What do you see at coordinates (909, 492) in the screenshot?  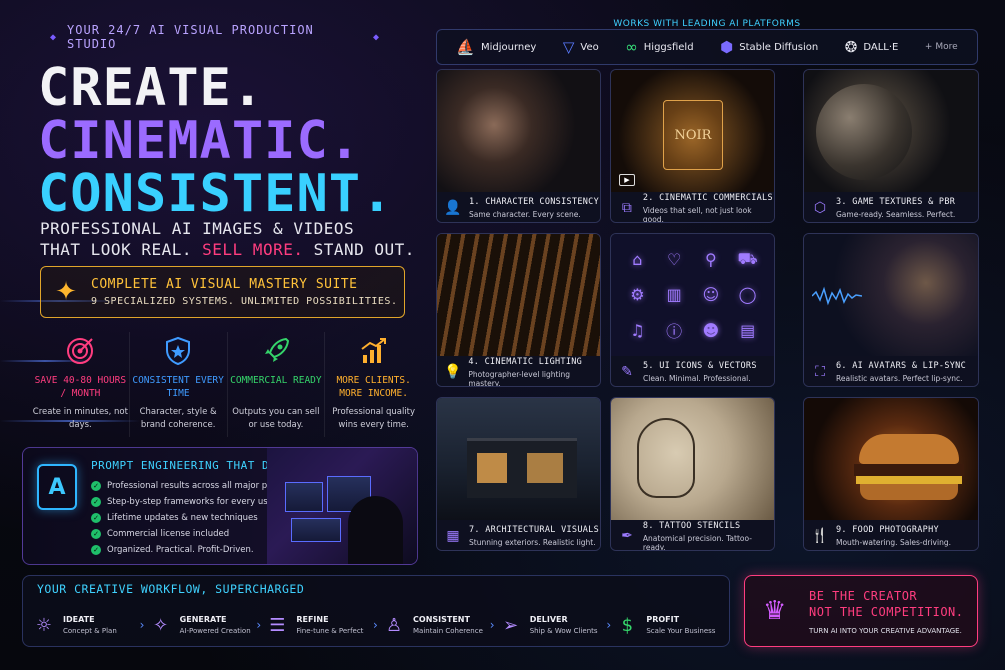 I see `burger-bun-bottom` at bounding box center [909, 492].